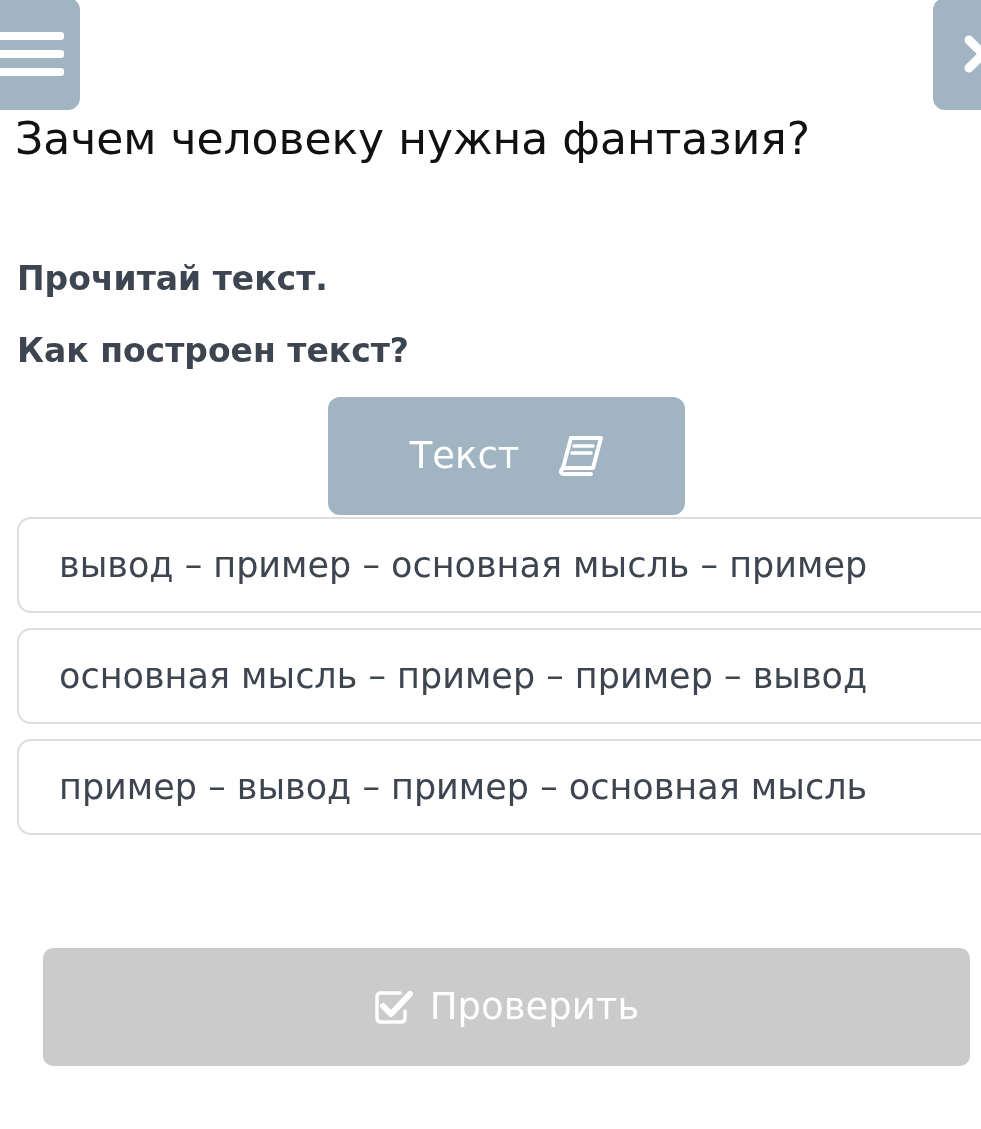  I want to click on instruction-text: Как построен текст?, so click(213, 351).